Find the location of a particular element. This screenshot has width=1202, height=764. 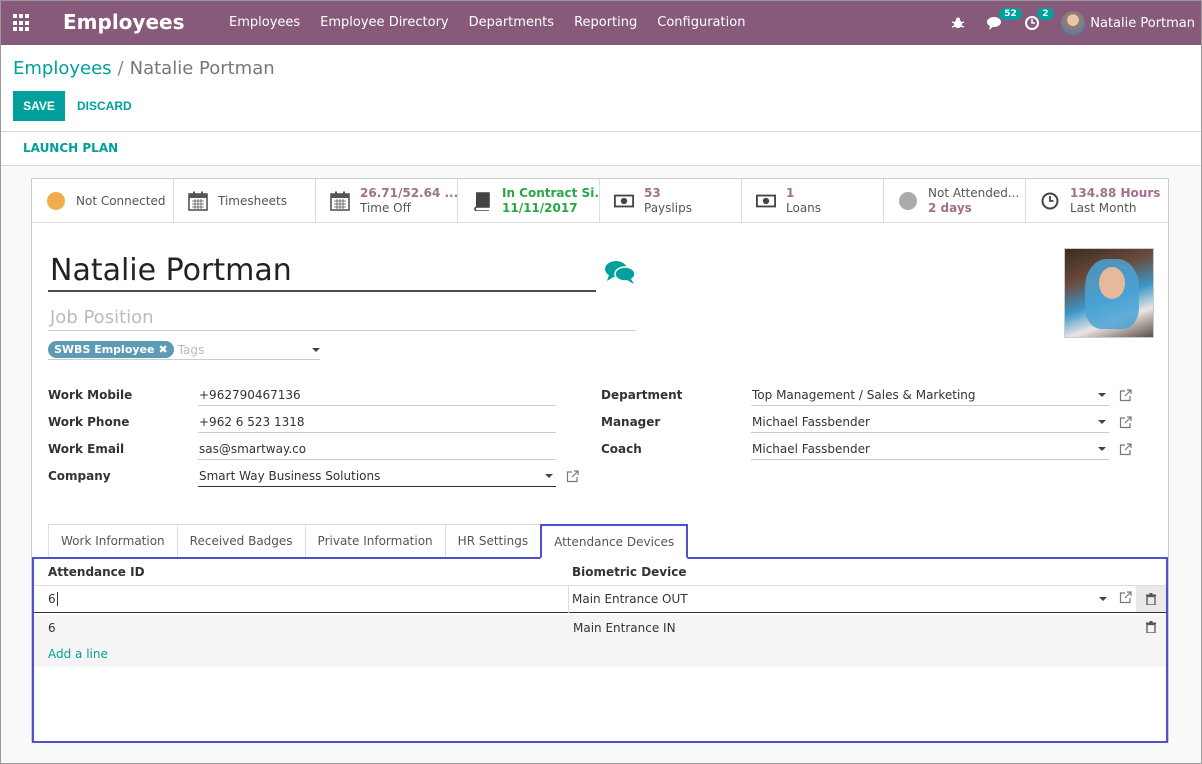

work-email-field: sas@smartway.co is located at coordinates (377, 449).